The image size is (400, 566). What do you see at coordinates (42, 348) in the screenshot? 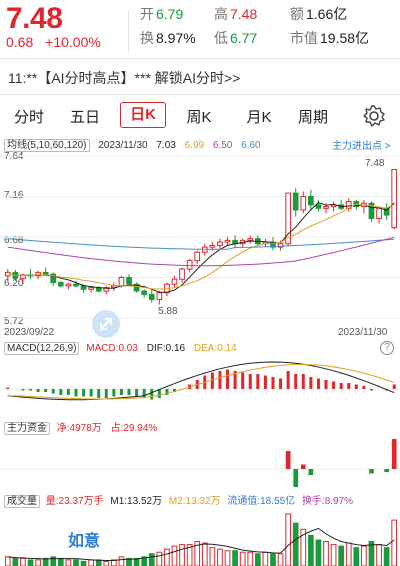
I see `macd-label: MACD(12,26,9)` at bounding box center [42, 348].